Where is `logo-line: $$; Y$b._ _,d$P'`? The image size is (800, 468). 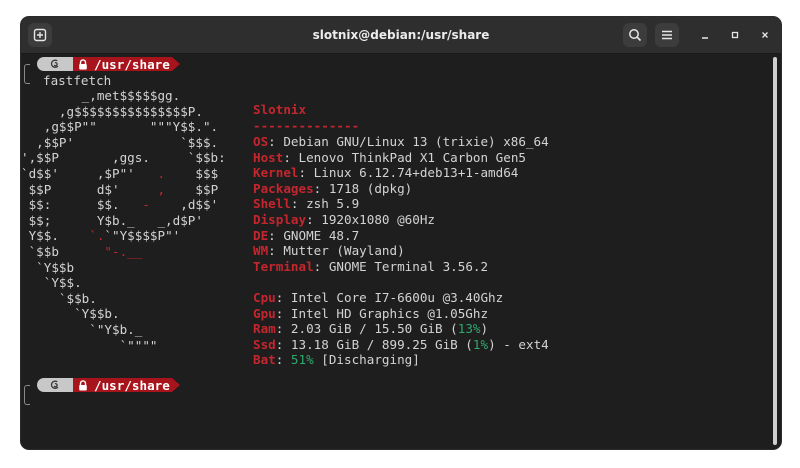 logo-line: $$; Y$b._ _,d$P' is located at coordinates (112, 221).